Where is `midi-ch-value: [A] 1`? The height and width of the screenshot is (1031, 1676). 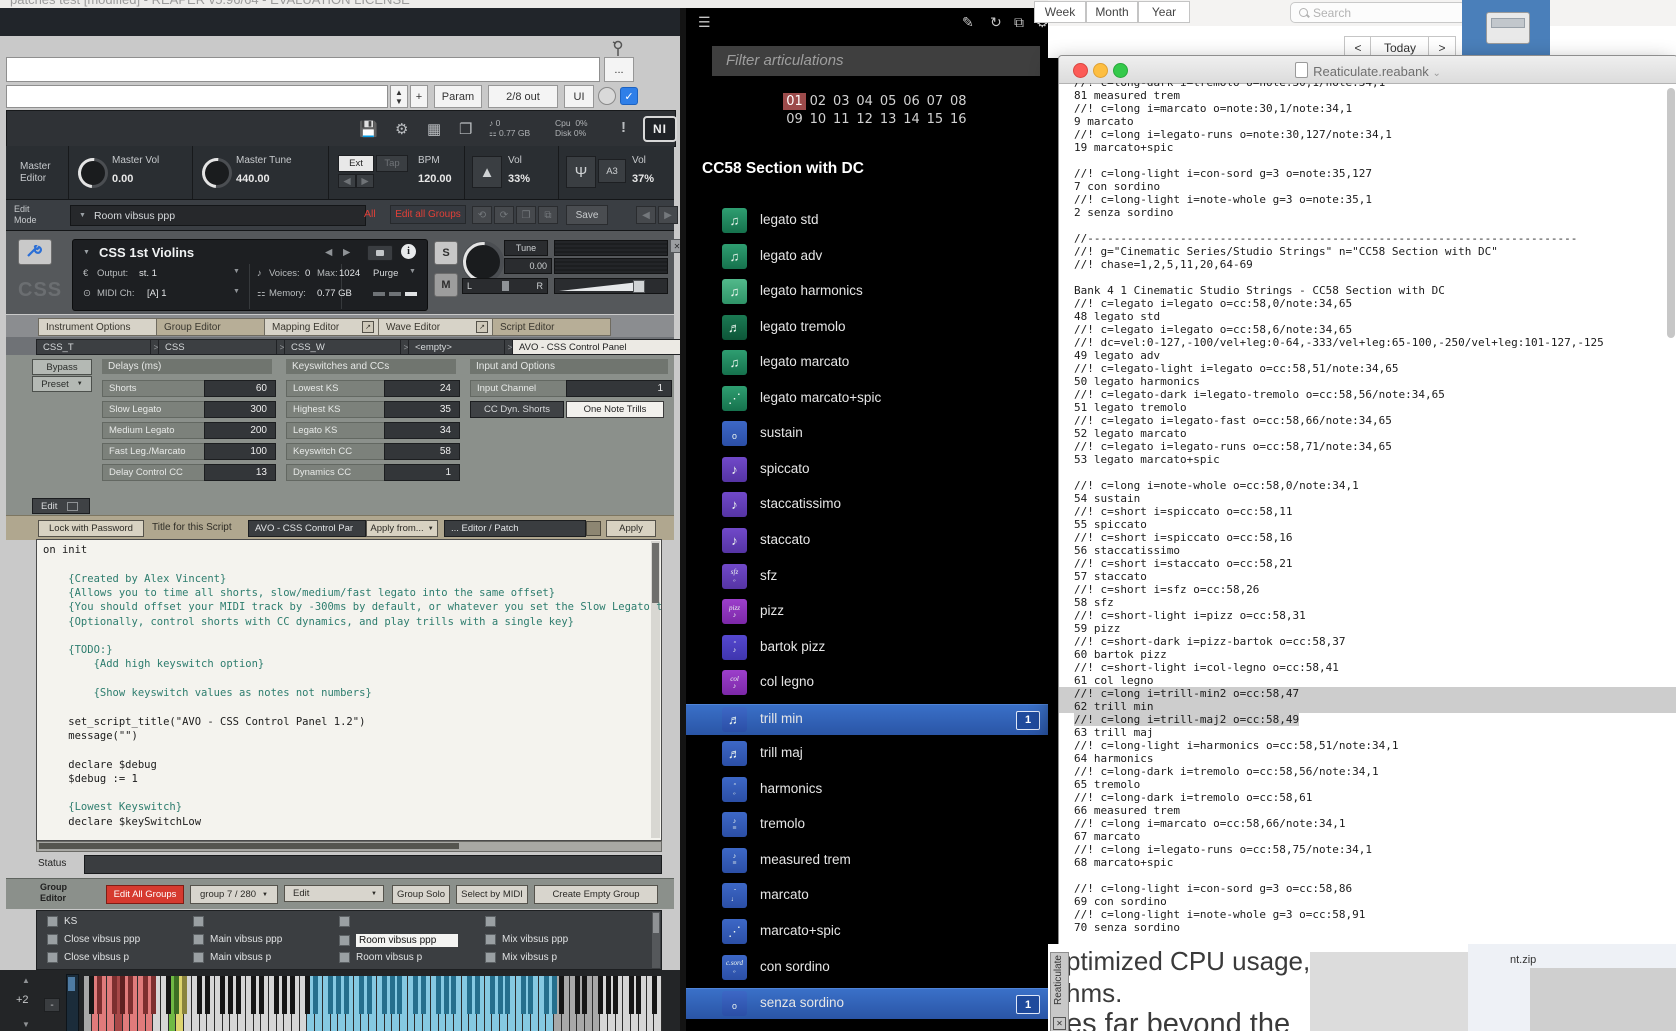
midi-ch-value: [A] 1 is located at coordinates (157, 293).